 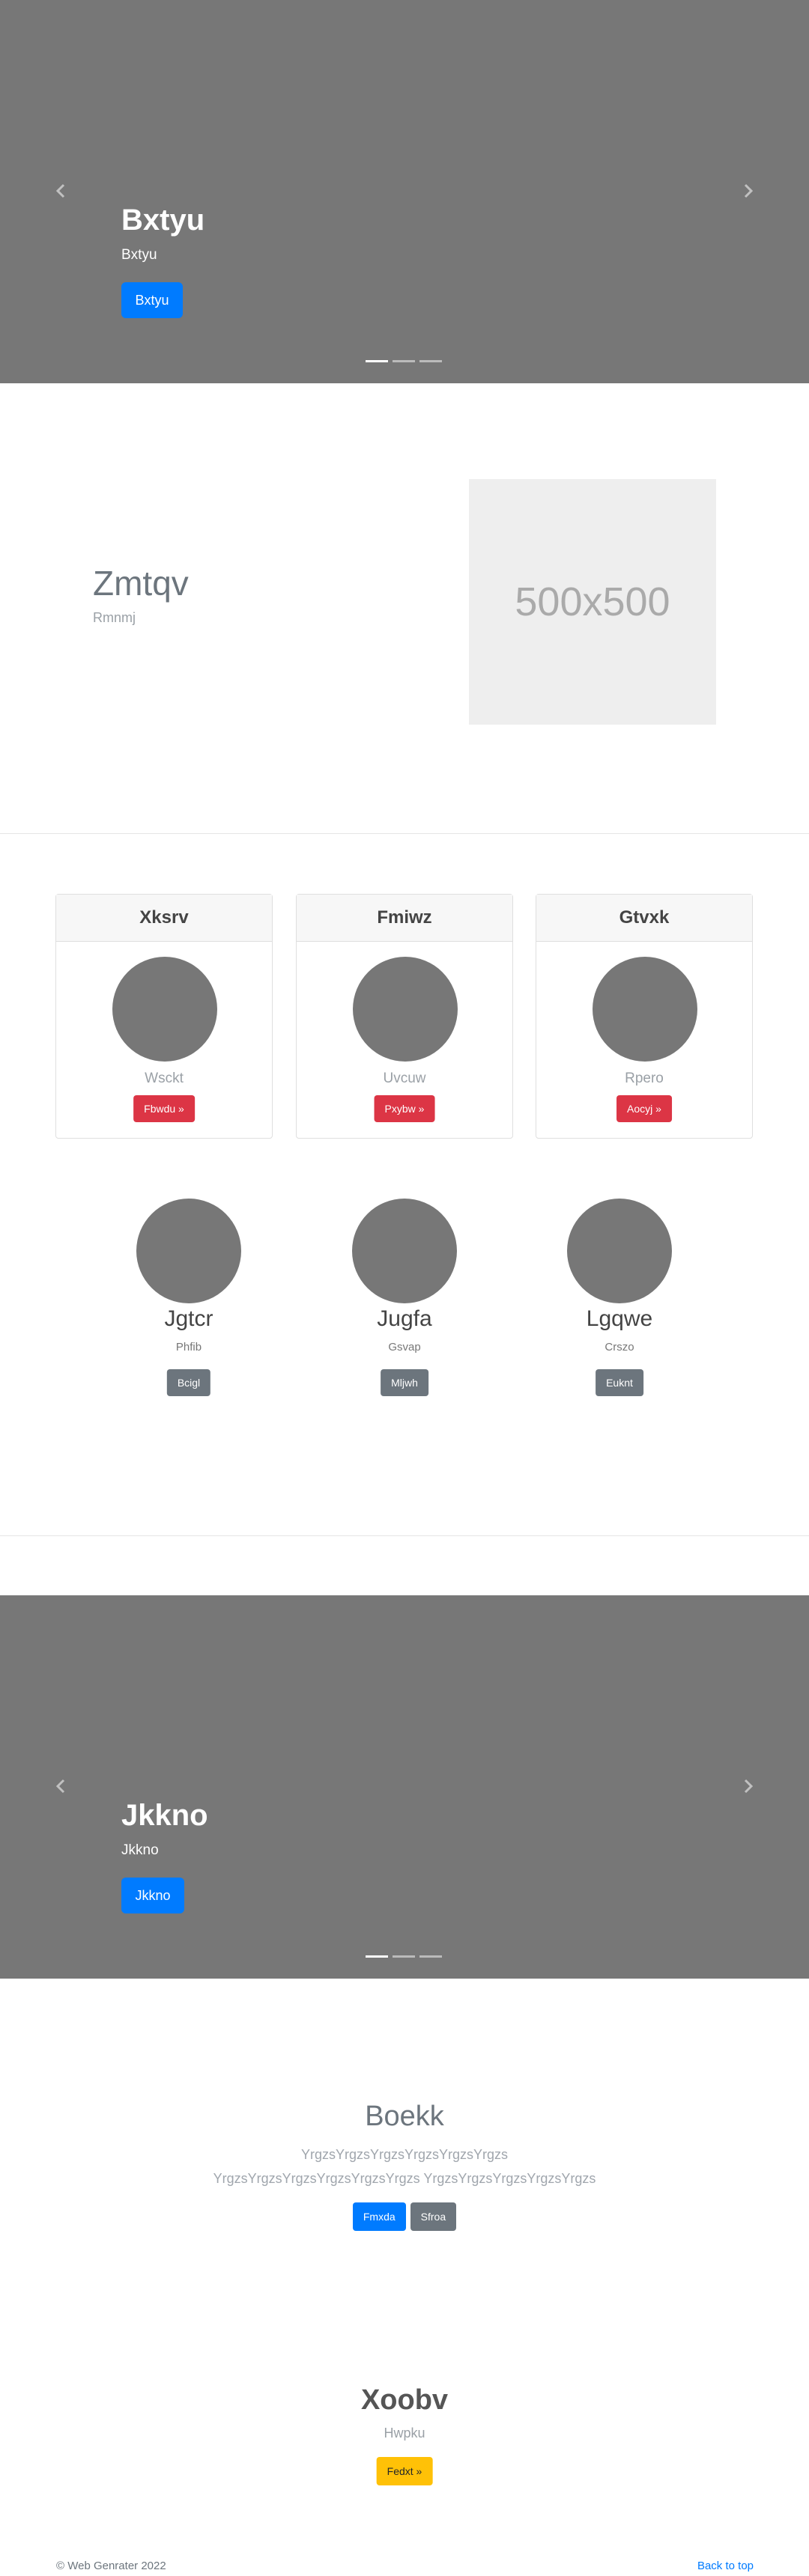 What do you see at coordinates (404, 1347) in the screenshot?
I see `profile-role: Gsvap` at bounding box center [404, 1347].